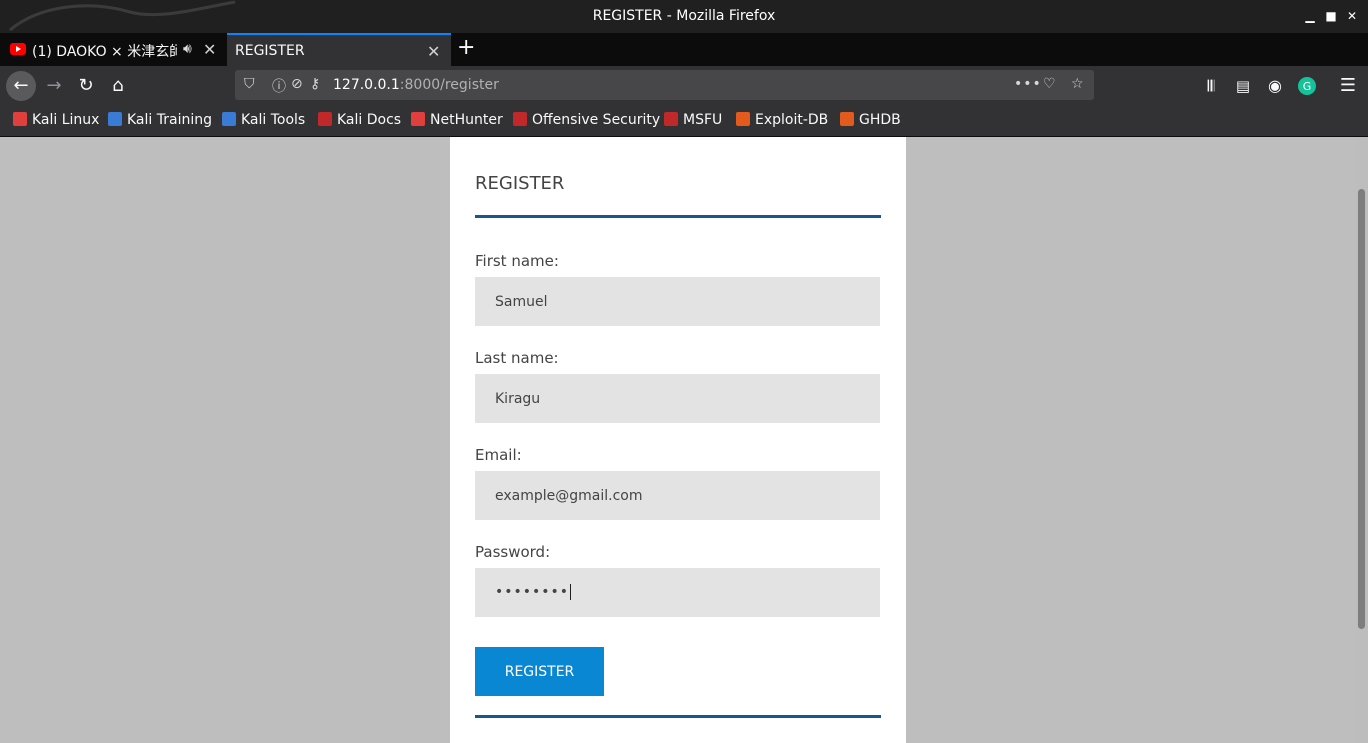  What do you see at coordinates (539, 671) in the screenshot?
I see `register-button: REGISTER` at bounding box center [539, 671].